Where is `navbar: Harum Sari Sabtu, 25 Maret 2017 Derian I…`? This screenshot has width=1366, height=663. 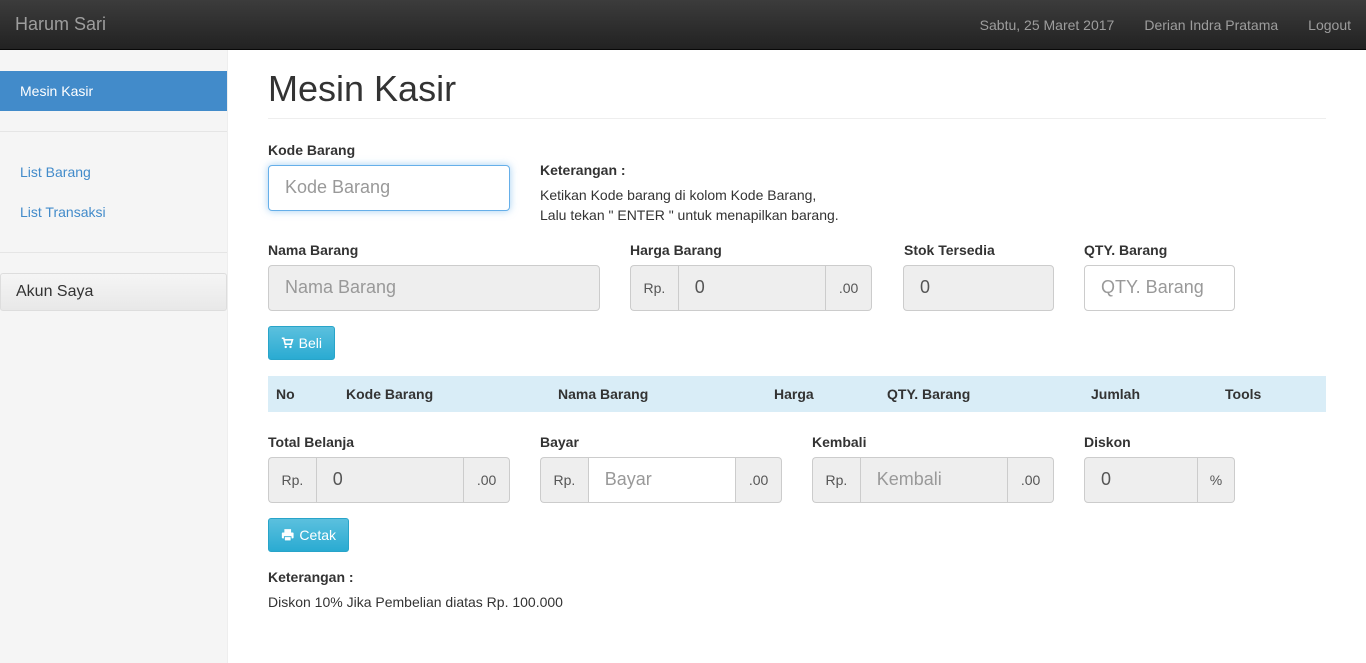 navbar: Harum Sari Sabtu, 25 Maret 2017 Derian I… is located at coordinates (683, 25).